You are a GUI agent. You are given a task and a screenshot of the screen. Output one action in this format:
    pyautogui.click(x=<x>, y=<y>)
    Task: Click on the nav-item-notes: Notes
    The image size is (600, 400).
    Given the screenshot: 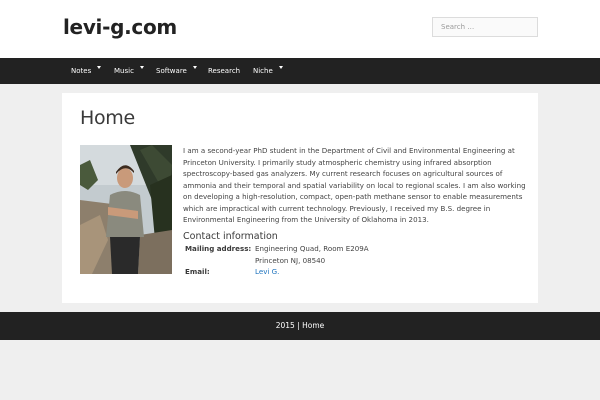 What is the action you would take?
    pyautogui.click(x=86, y=71)
    